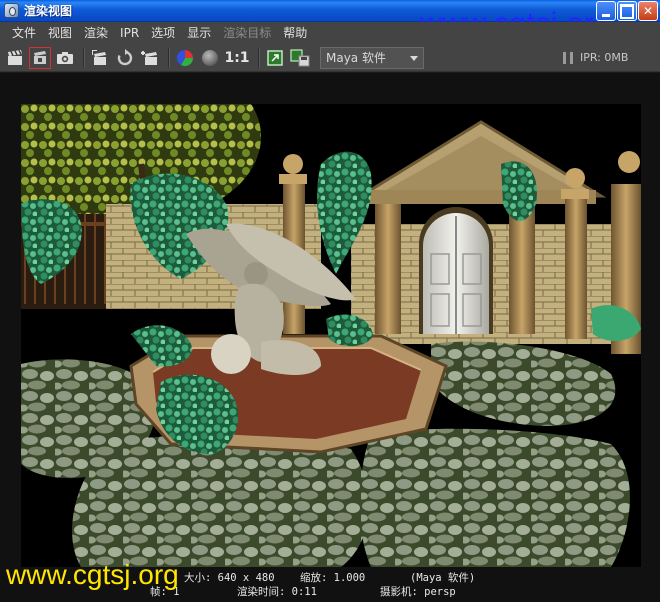 The image size is (660, 602). Describe the element at coordinates (247, 33) in the screenshot. I see `menu-render-target: 渲染目标` at that location.